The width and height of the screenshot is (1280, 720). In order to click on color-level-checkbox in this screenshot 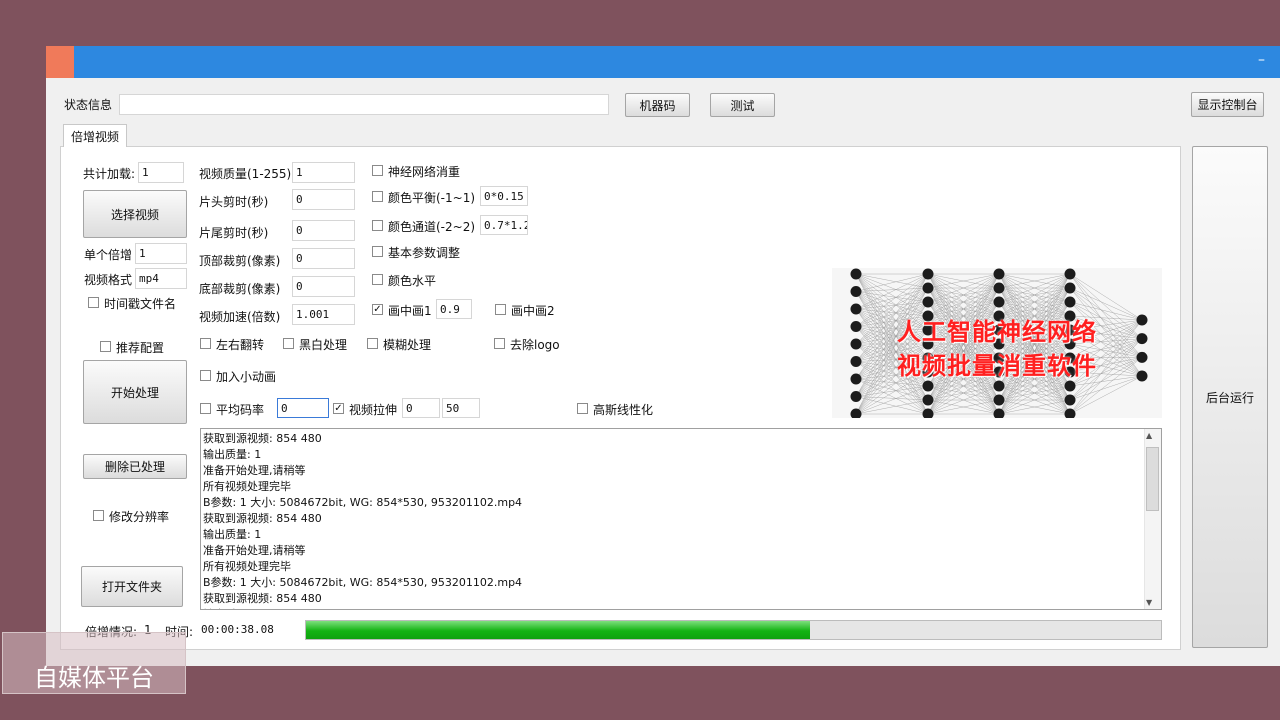, I will do `click(377, 279)`.